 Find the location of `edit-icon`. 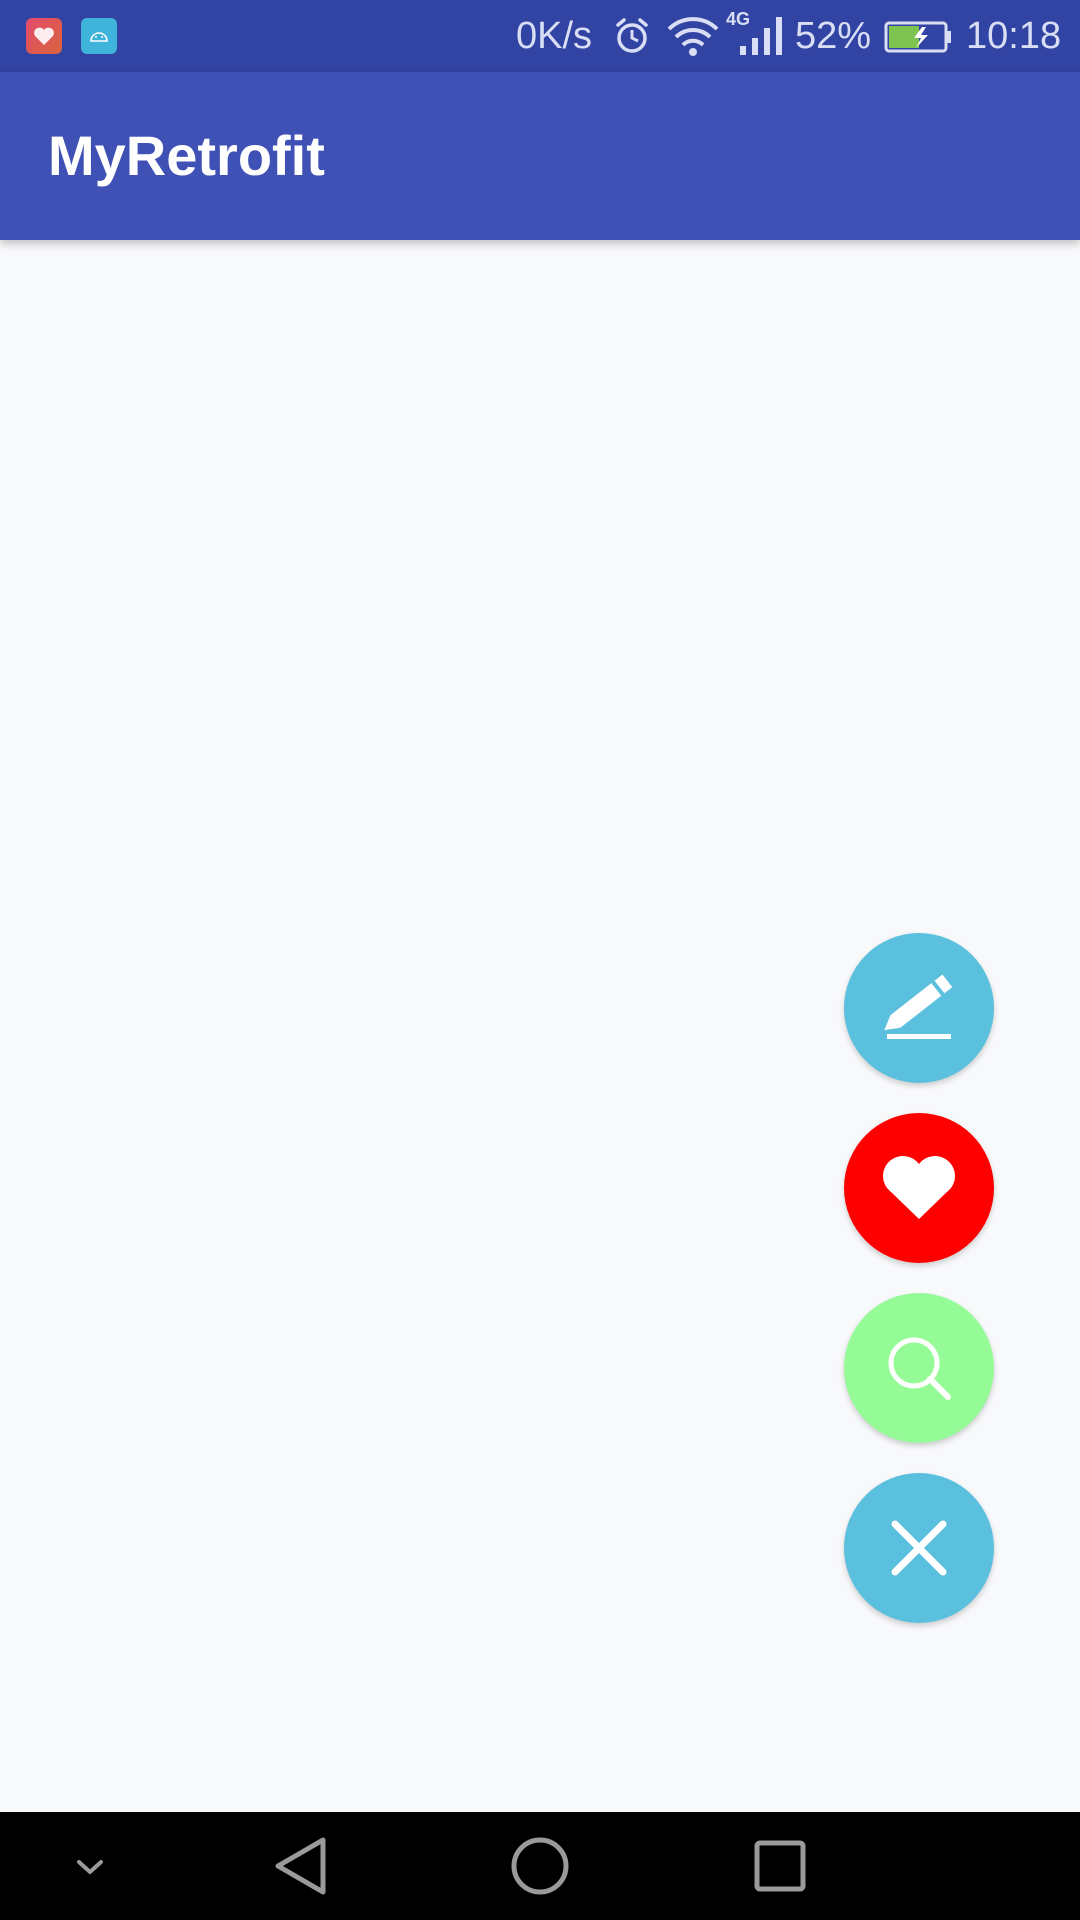

edit-icon is located at coordinates (918, 1006).